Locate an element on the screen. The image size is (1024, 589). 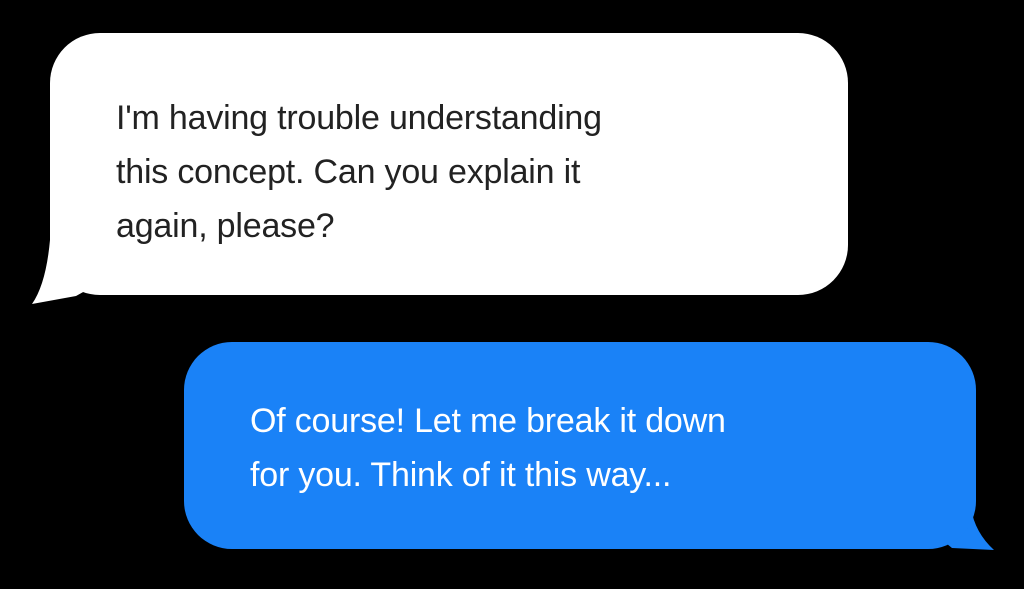
message-text-line: this concept. Can you explain it is located at coordinates (348, 172).